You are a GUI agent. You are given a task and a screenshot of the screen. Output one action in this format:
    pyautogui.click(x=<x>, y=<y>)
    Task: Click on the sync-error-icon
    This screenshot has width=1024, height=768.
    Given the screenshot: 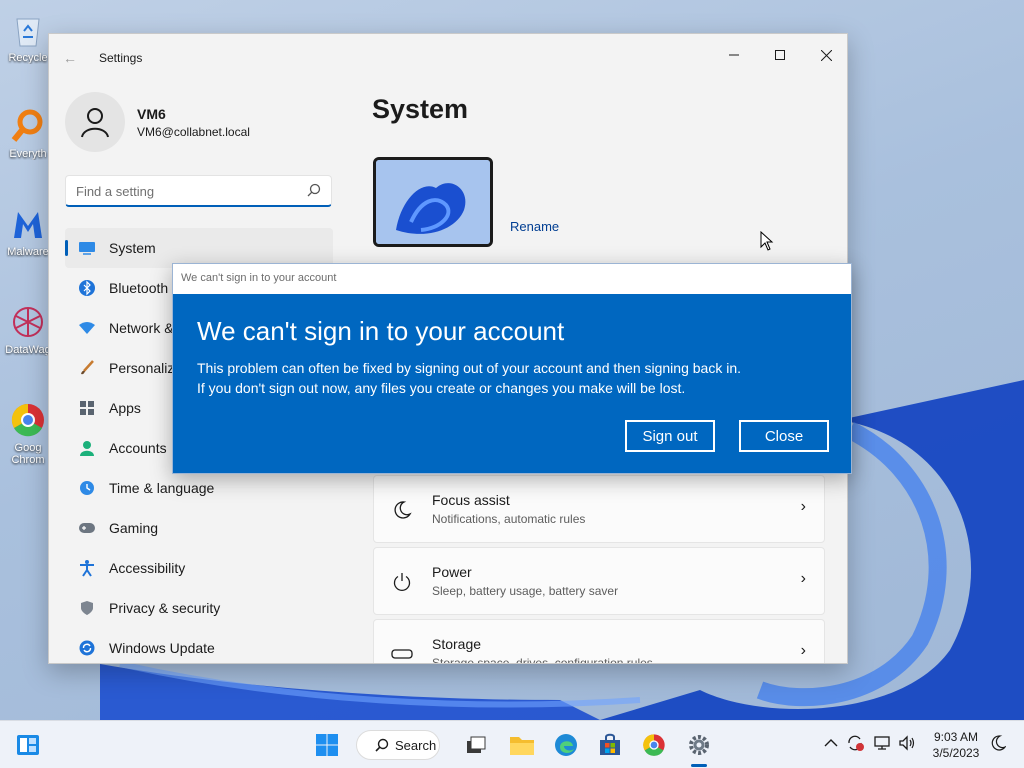 What is the action you would take?
    pyautogui.click(x=855, y=744)
    